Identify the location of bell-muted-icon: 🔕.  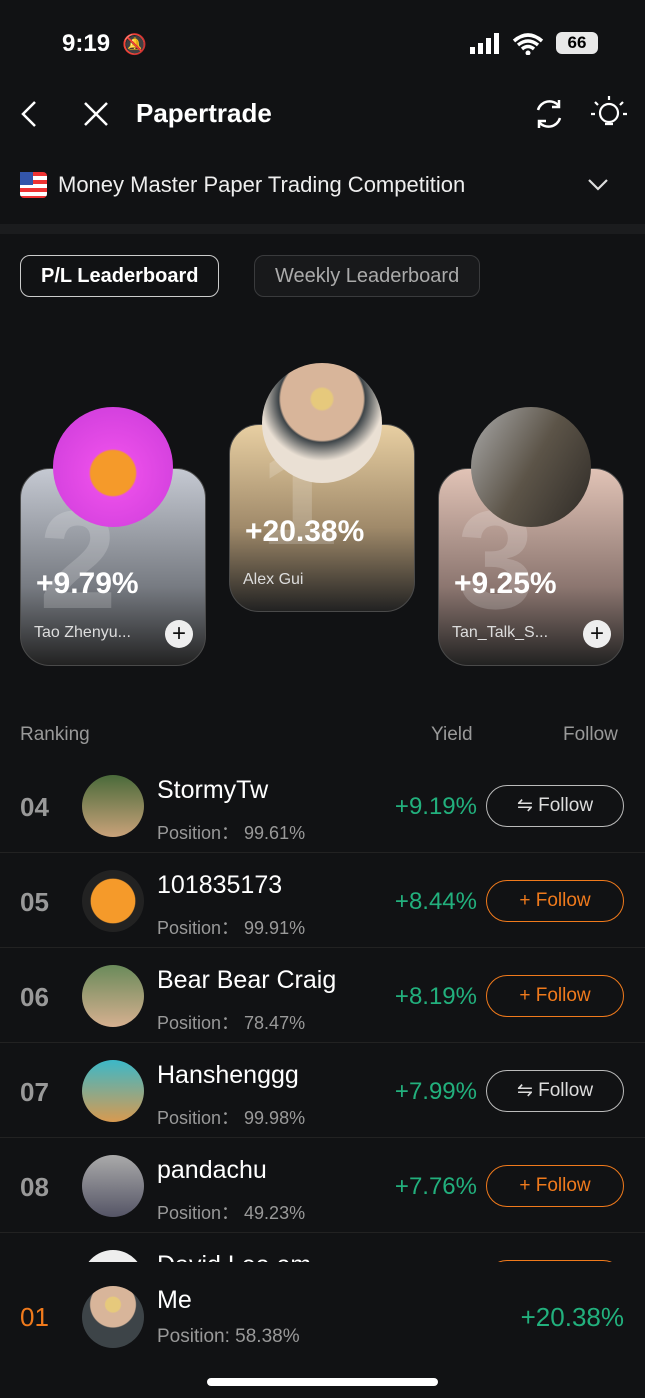
(134, 45).